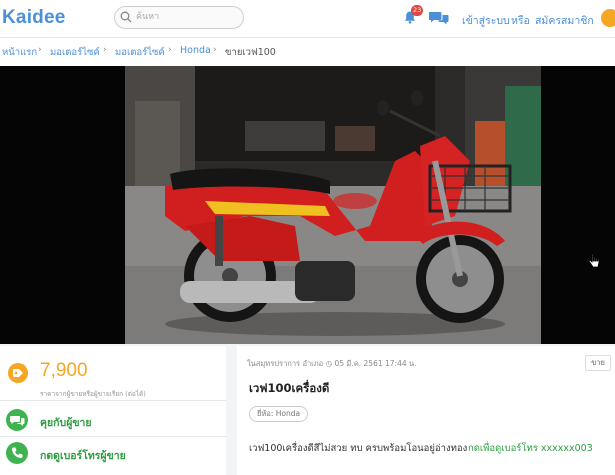 The height and width of the screenshot is (475, 615). I want to click on chat-icon, so click(439, 18).